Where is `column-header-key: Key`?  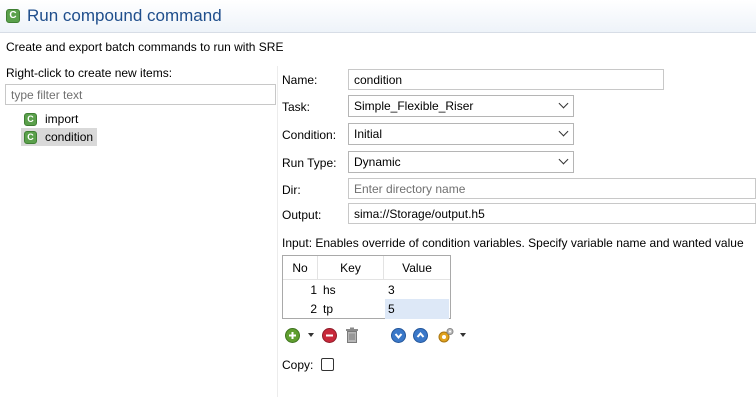
column-header-key: Key is located at coordinates (351, 268).